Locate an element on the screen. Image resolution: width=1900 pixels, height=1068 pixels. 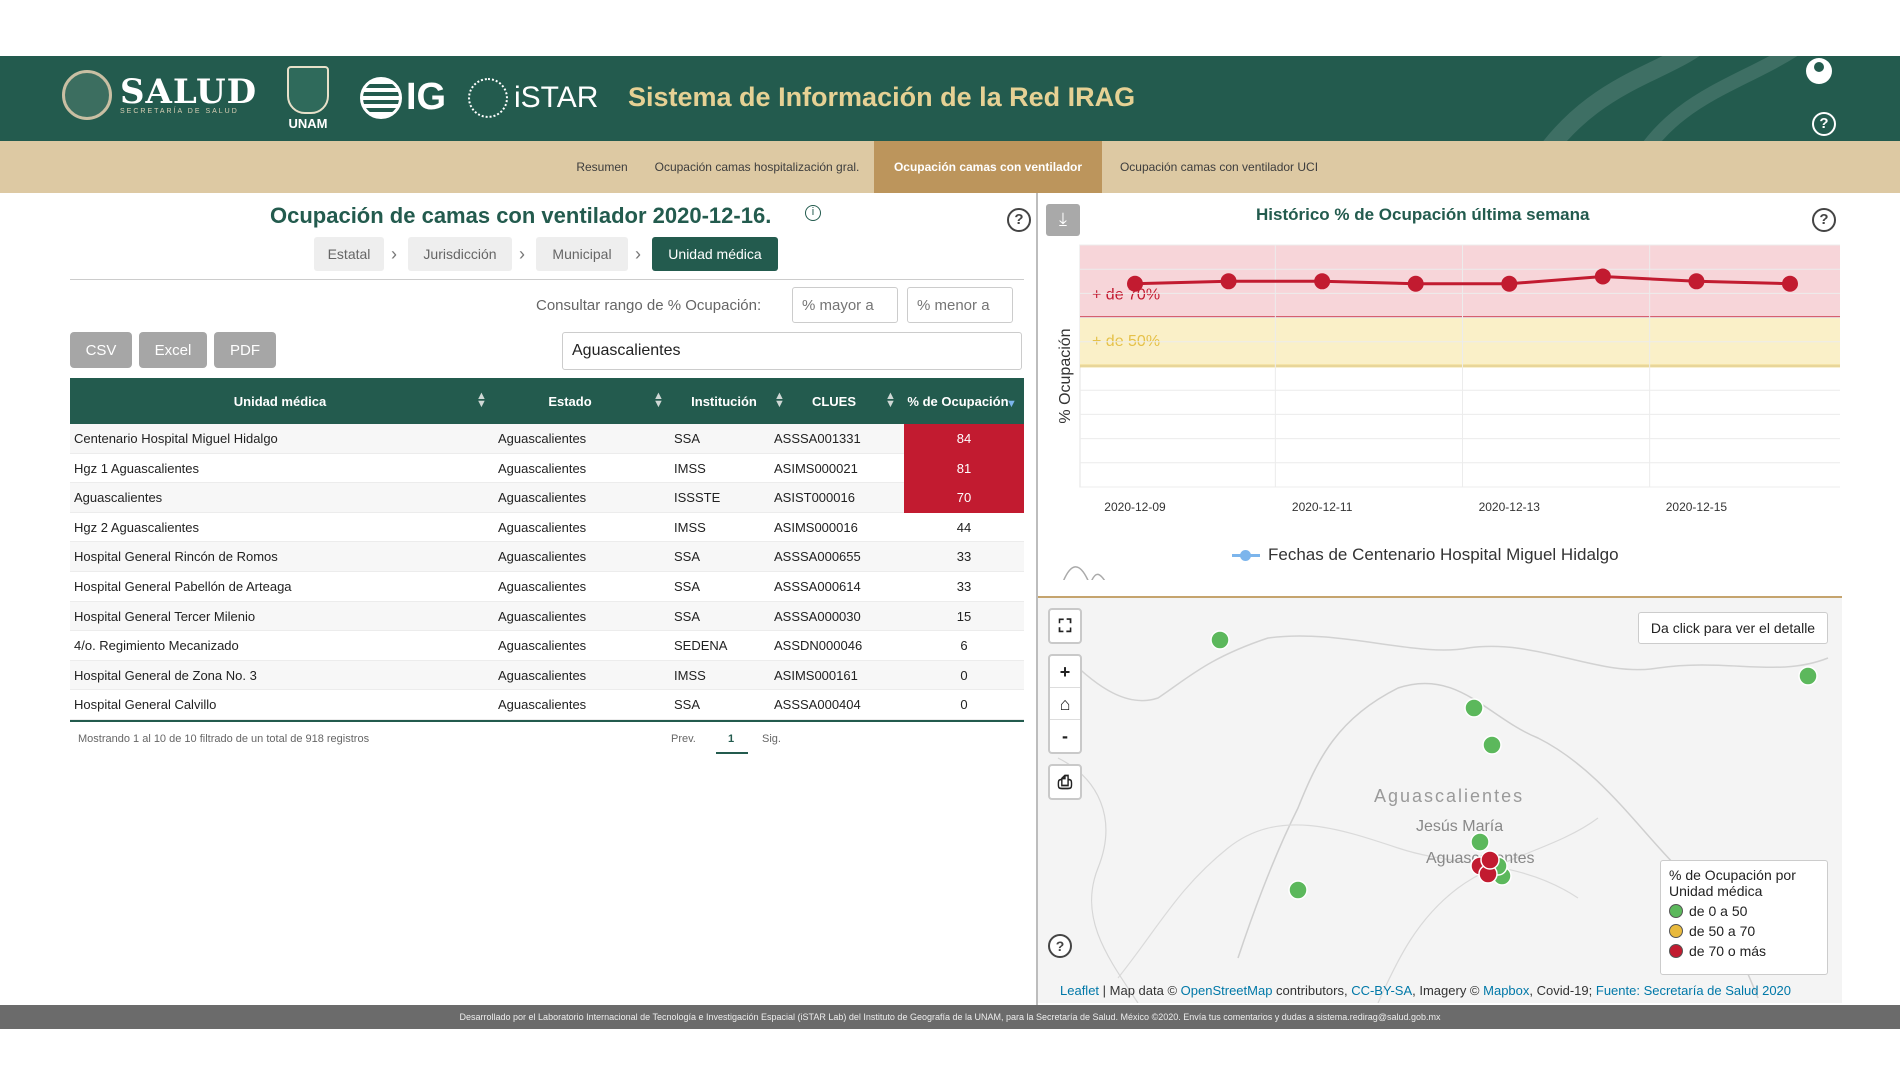
pager-prev: Prev. is located at coordinates (683, 739).